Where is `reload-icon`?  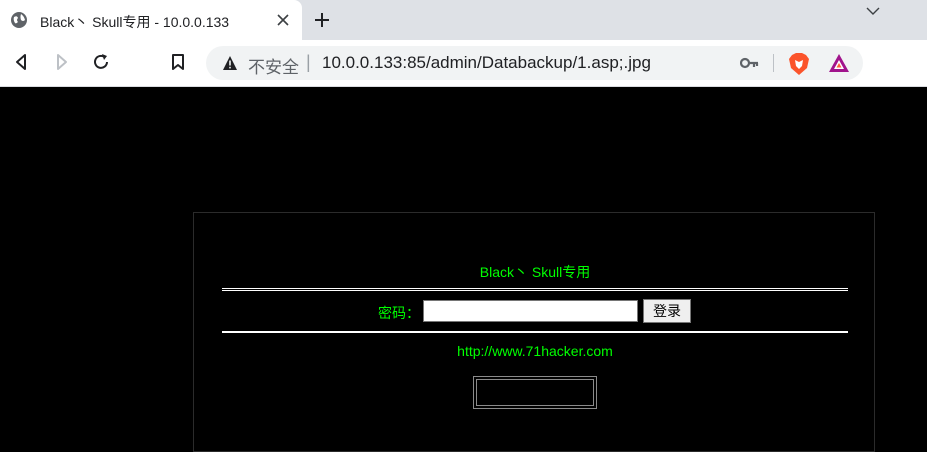 reload-icon is located at coordinates (101, 62).